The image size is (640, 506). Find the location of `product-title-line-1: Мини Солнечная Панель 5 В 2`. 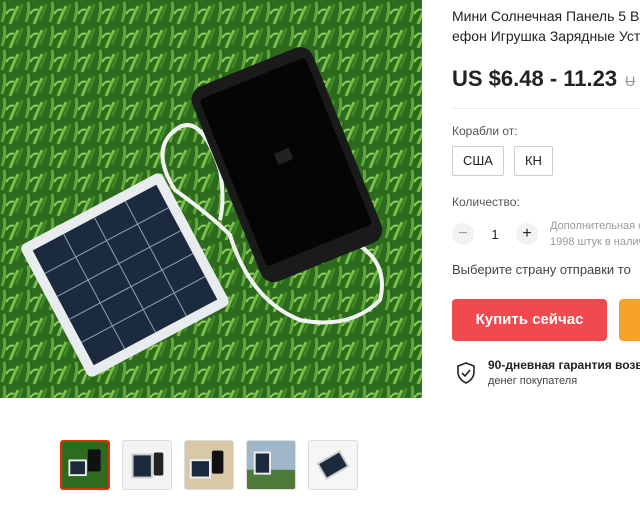

product-title-line-1: Мини Солнечная Панель 5 В 2 is located at coordinates (546, 16).